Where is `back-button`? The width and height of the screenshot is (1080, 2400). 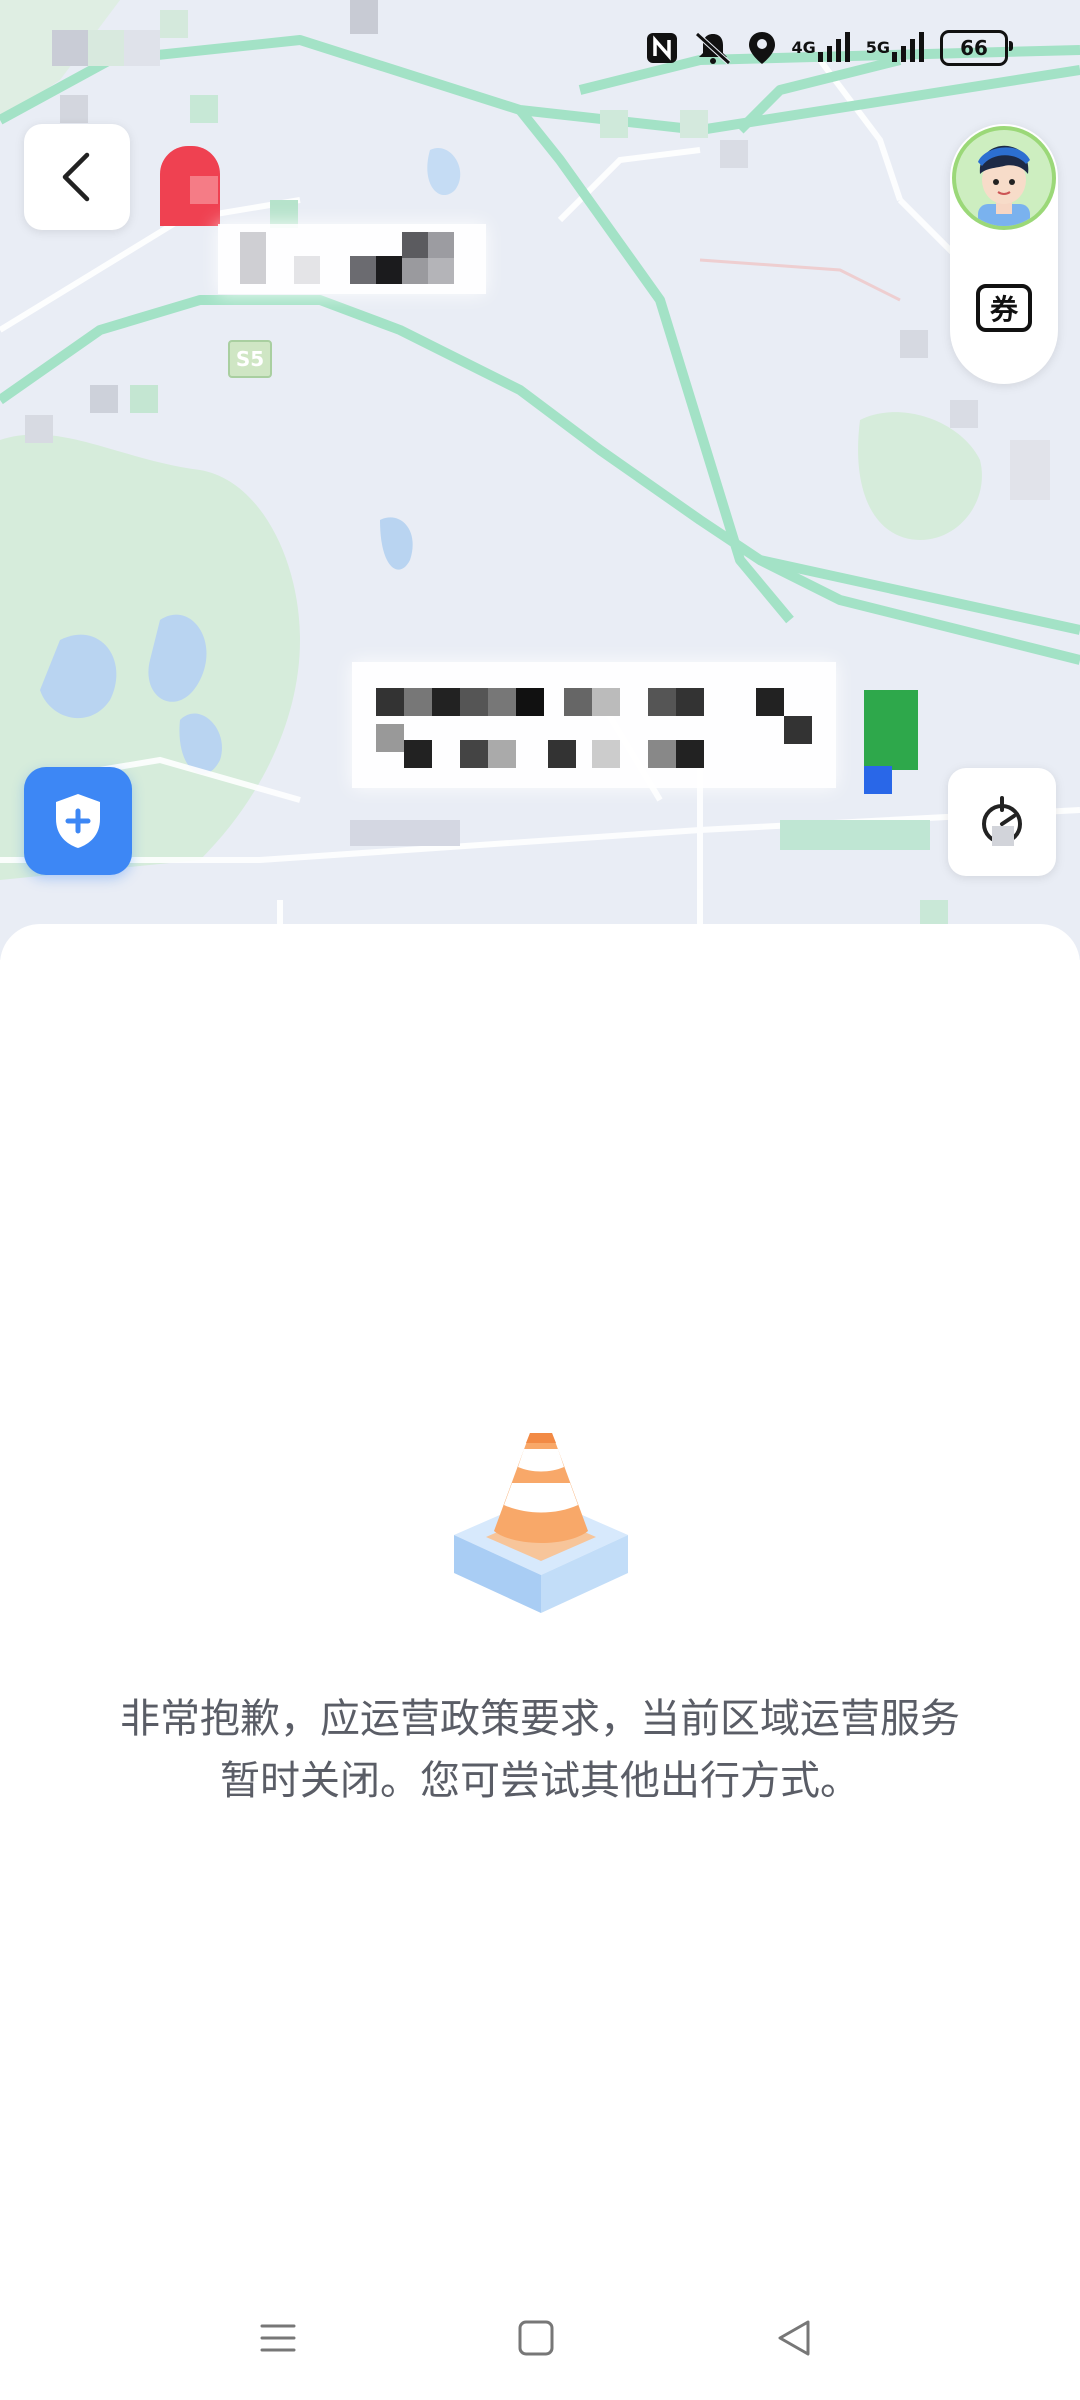 back-button is located at coordinates (77, 177).